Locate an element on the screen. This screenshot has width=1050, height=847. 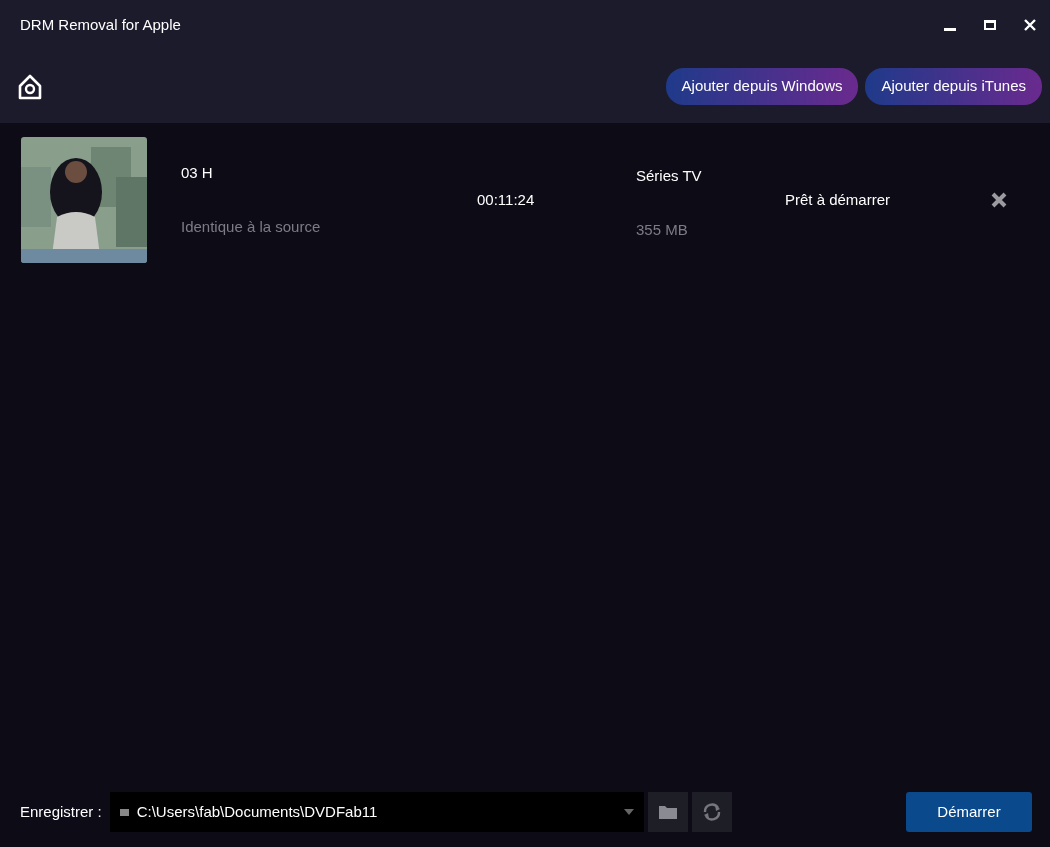
refresh-button is located at coordinates (711, 812).